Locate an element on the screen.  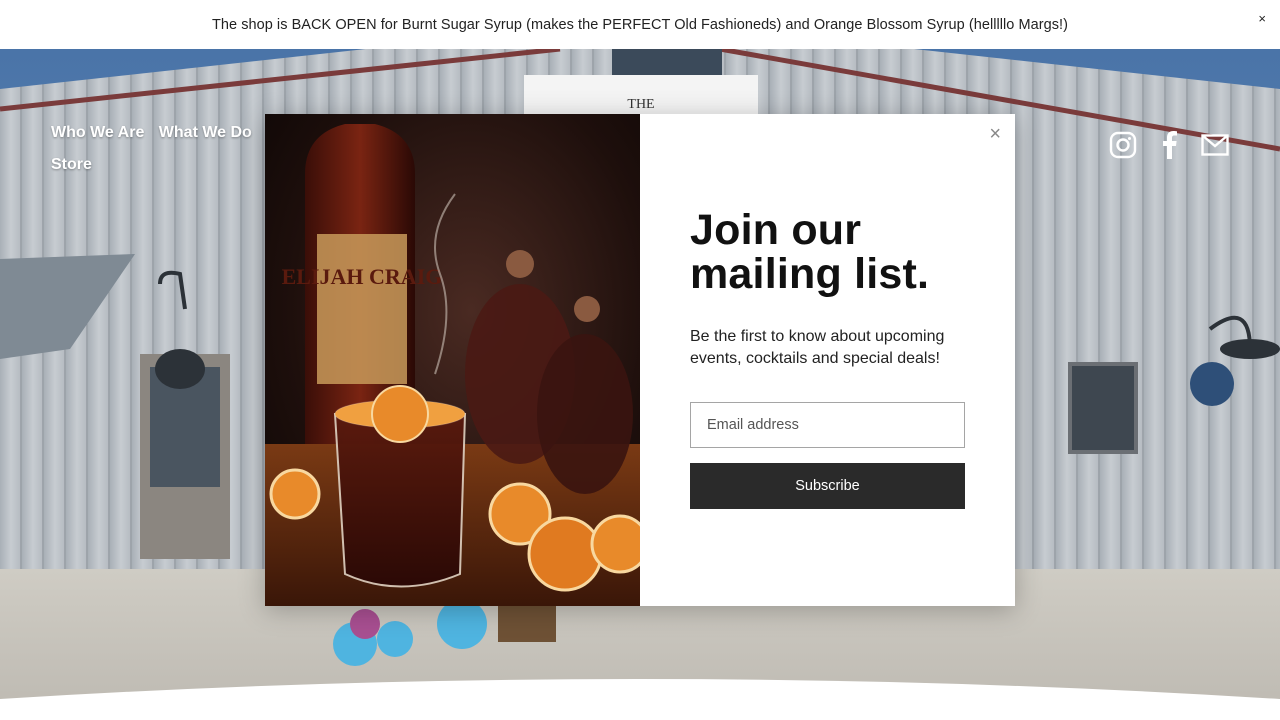
modal-title: Join our mailing list. is located at coordinates (810, 252).